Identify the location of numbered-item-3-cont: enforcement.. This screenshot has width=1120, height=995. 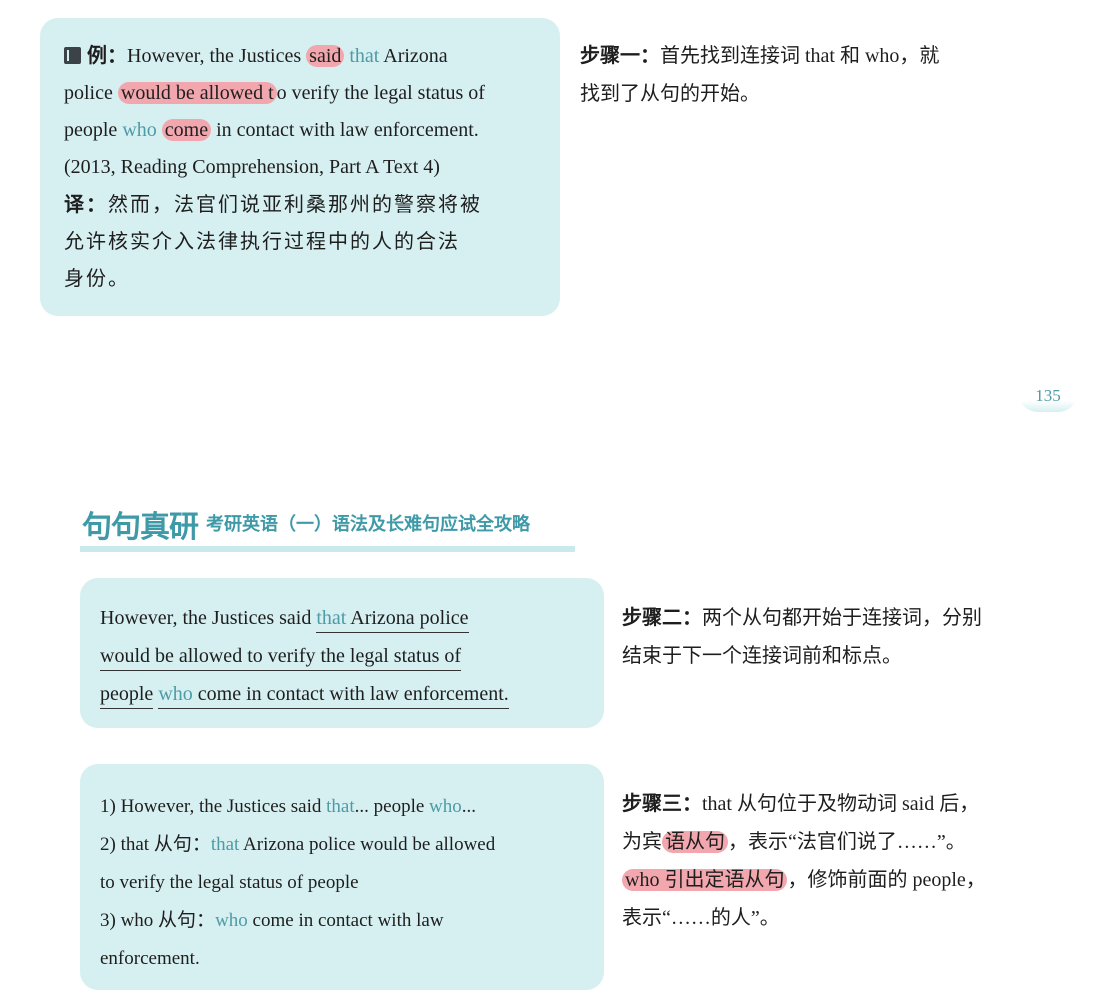
(150, 958).